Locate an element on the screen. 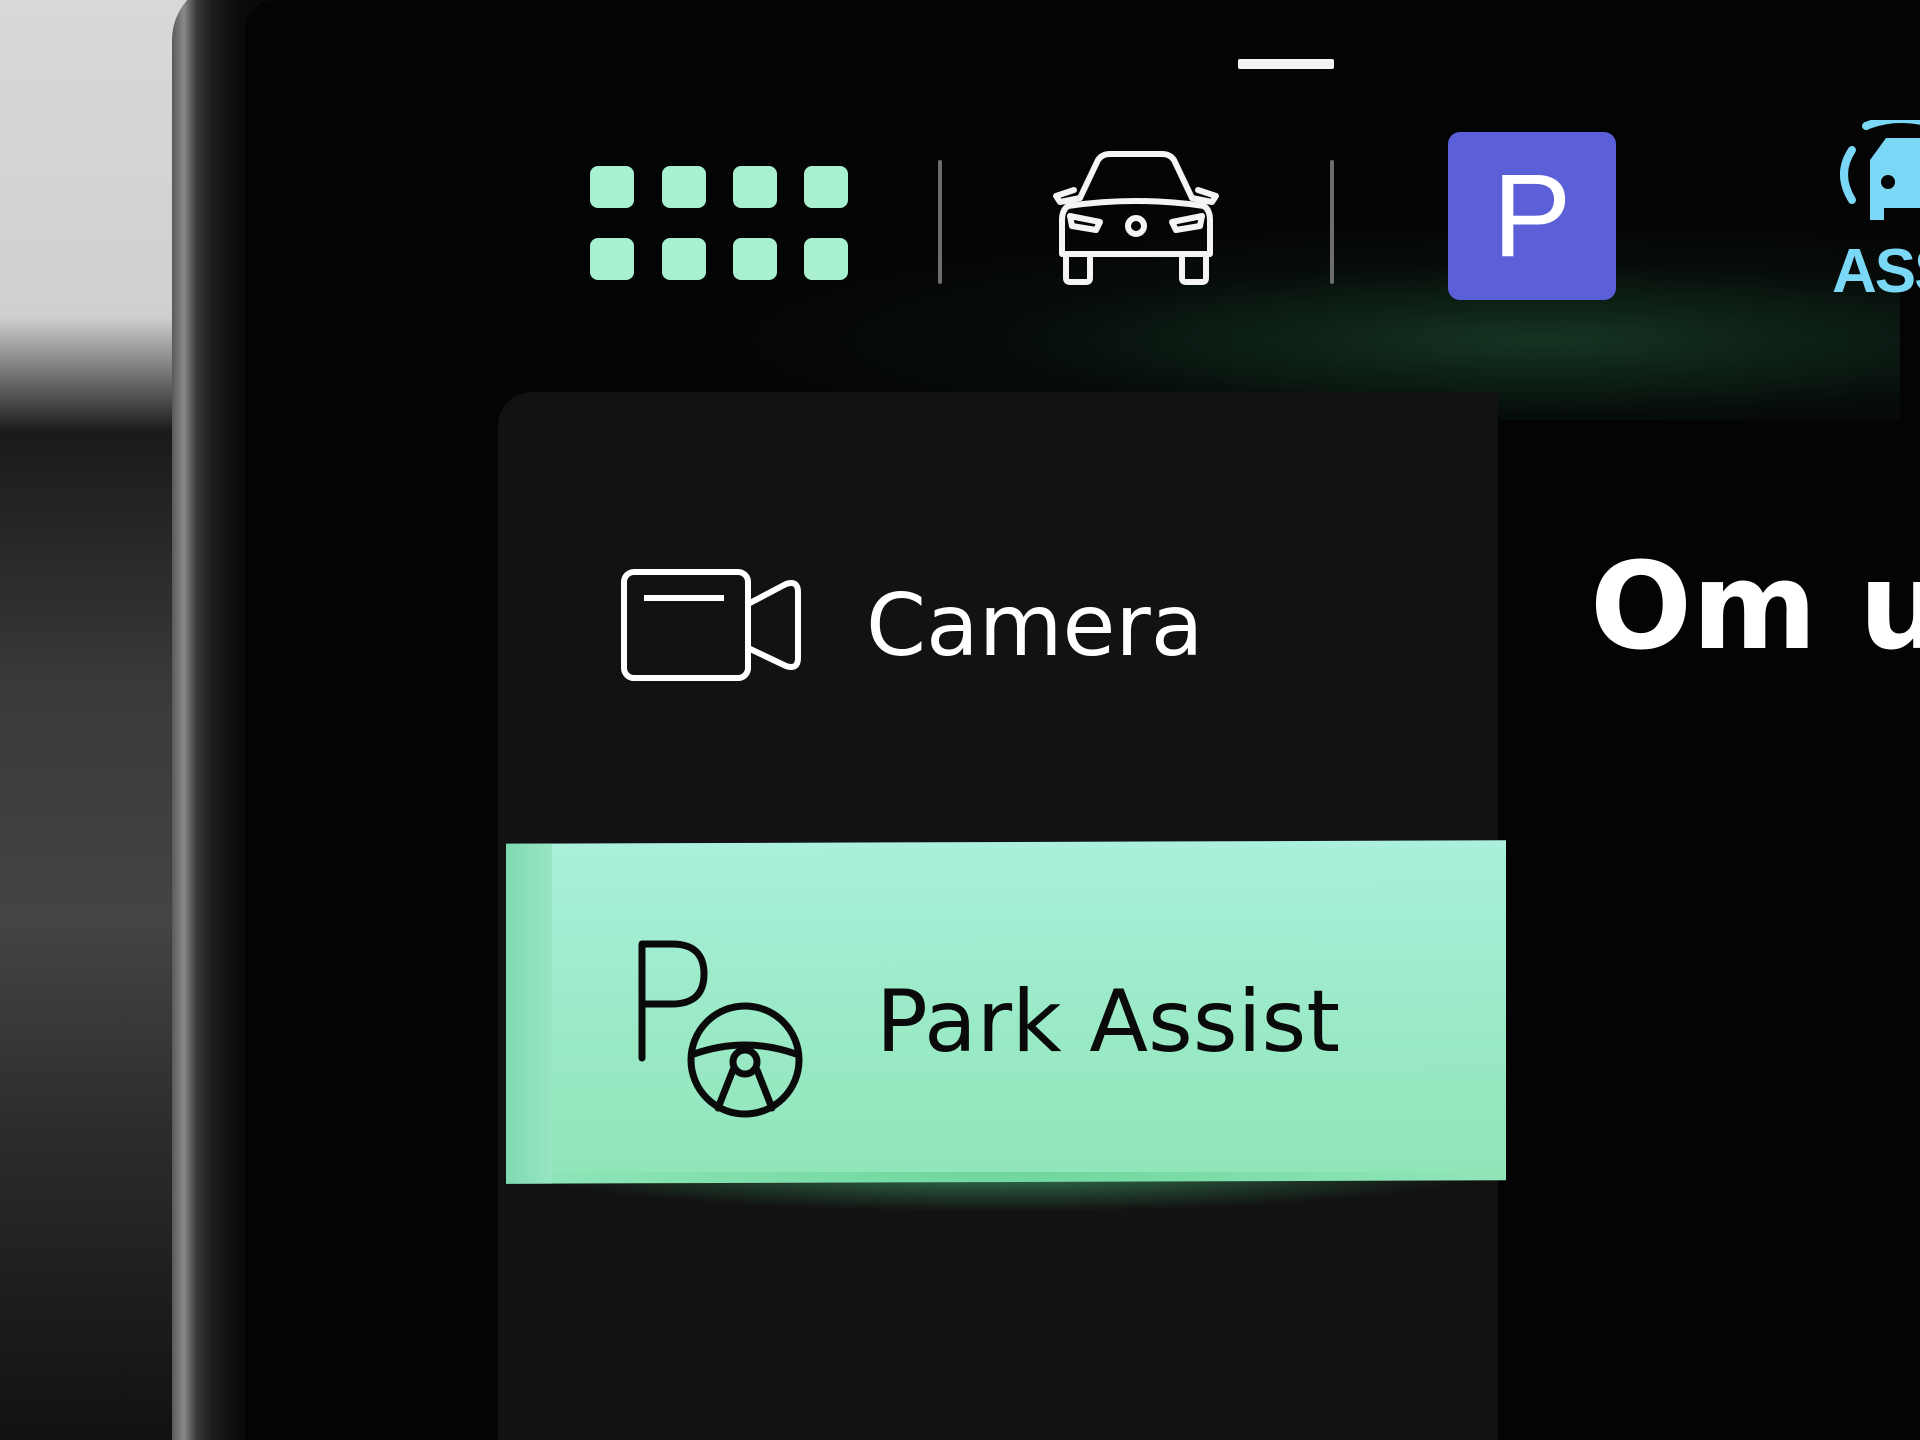 This screenshot has height=1440, width=1920. ambient-glow is located at coordinates (1300, 320).